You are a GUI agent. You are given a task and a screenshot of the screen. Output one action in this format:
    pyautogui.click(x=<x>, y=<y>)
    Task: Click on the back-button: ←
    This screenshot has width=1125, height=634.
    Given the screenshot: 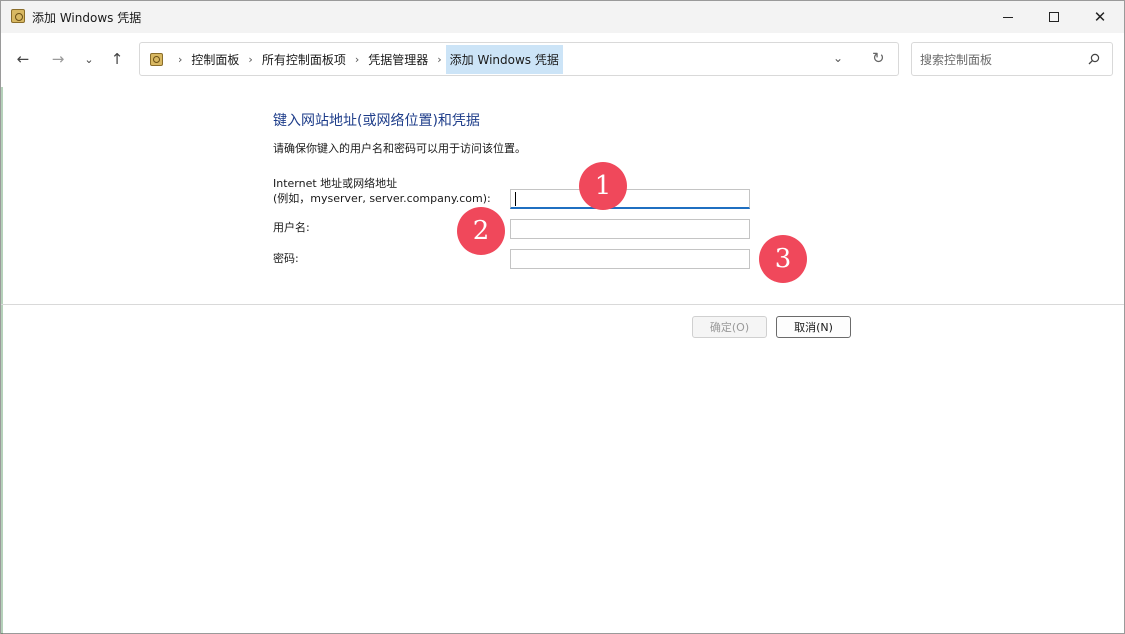 What is the action you would take?
    pyautogui.click(x=23, y=59)
    